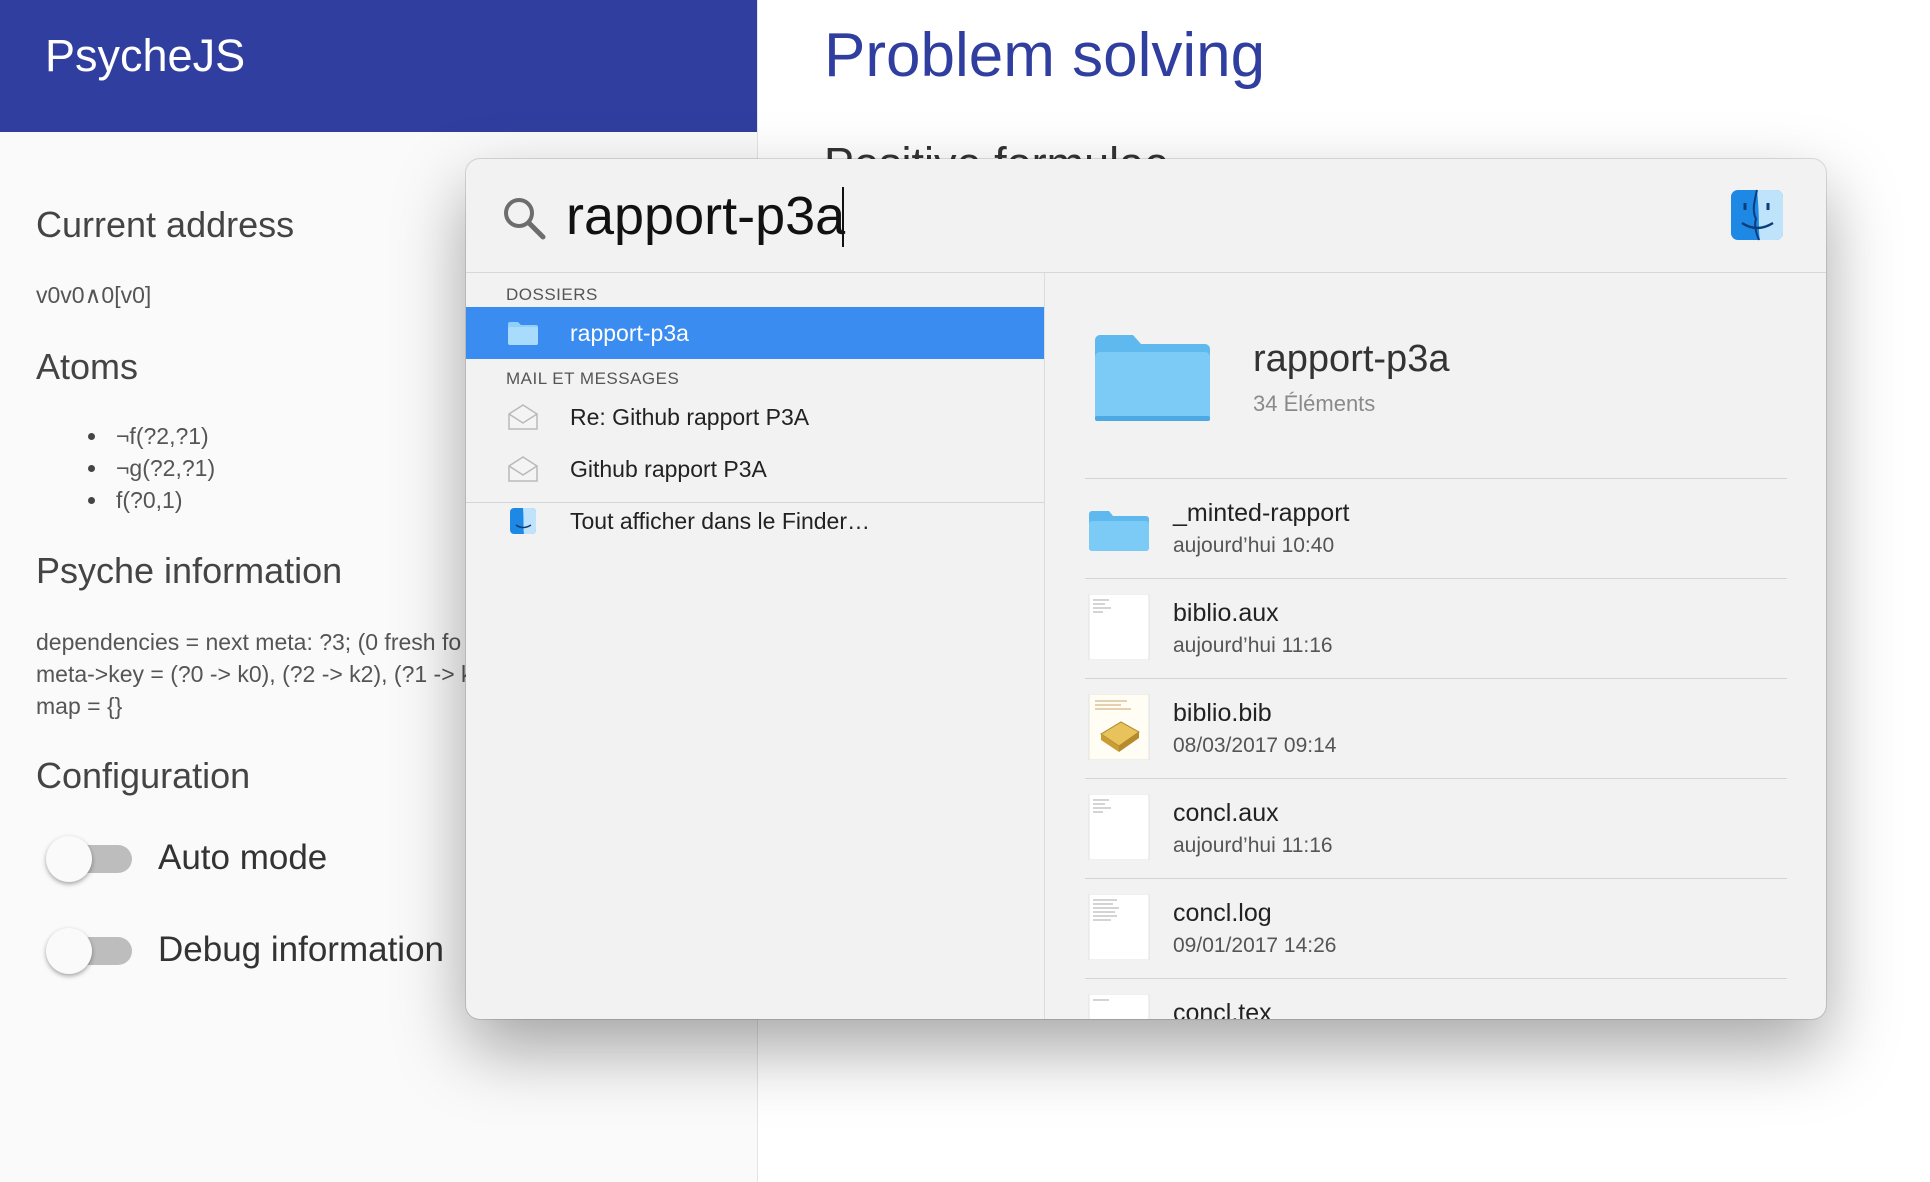 The width and height of the screenshot is (1930, 1182). What do you see at coordinates (1436, 999) in the screenshot?
I see `file-list-item: concl.tex` at bounding box center [1436, 999].